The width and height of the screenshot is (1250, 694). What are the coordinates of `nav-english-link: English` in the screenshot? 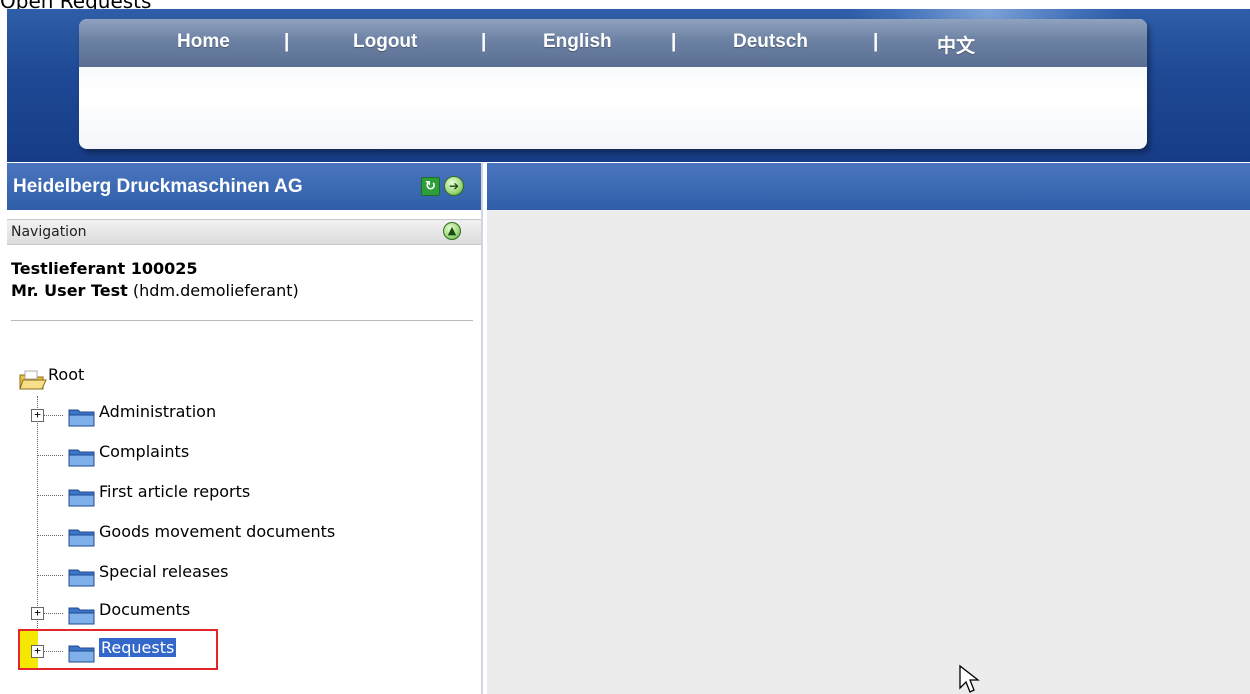 It's located at (577, 42).